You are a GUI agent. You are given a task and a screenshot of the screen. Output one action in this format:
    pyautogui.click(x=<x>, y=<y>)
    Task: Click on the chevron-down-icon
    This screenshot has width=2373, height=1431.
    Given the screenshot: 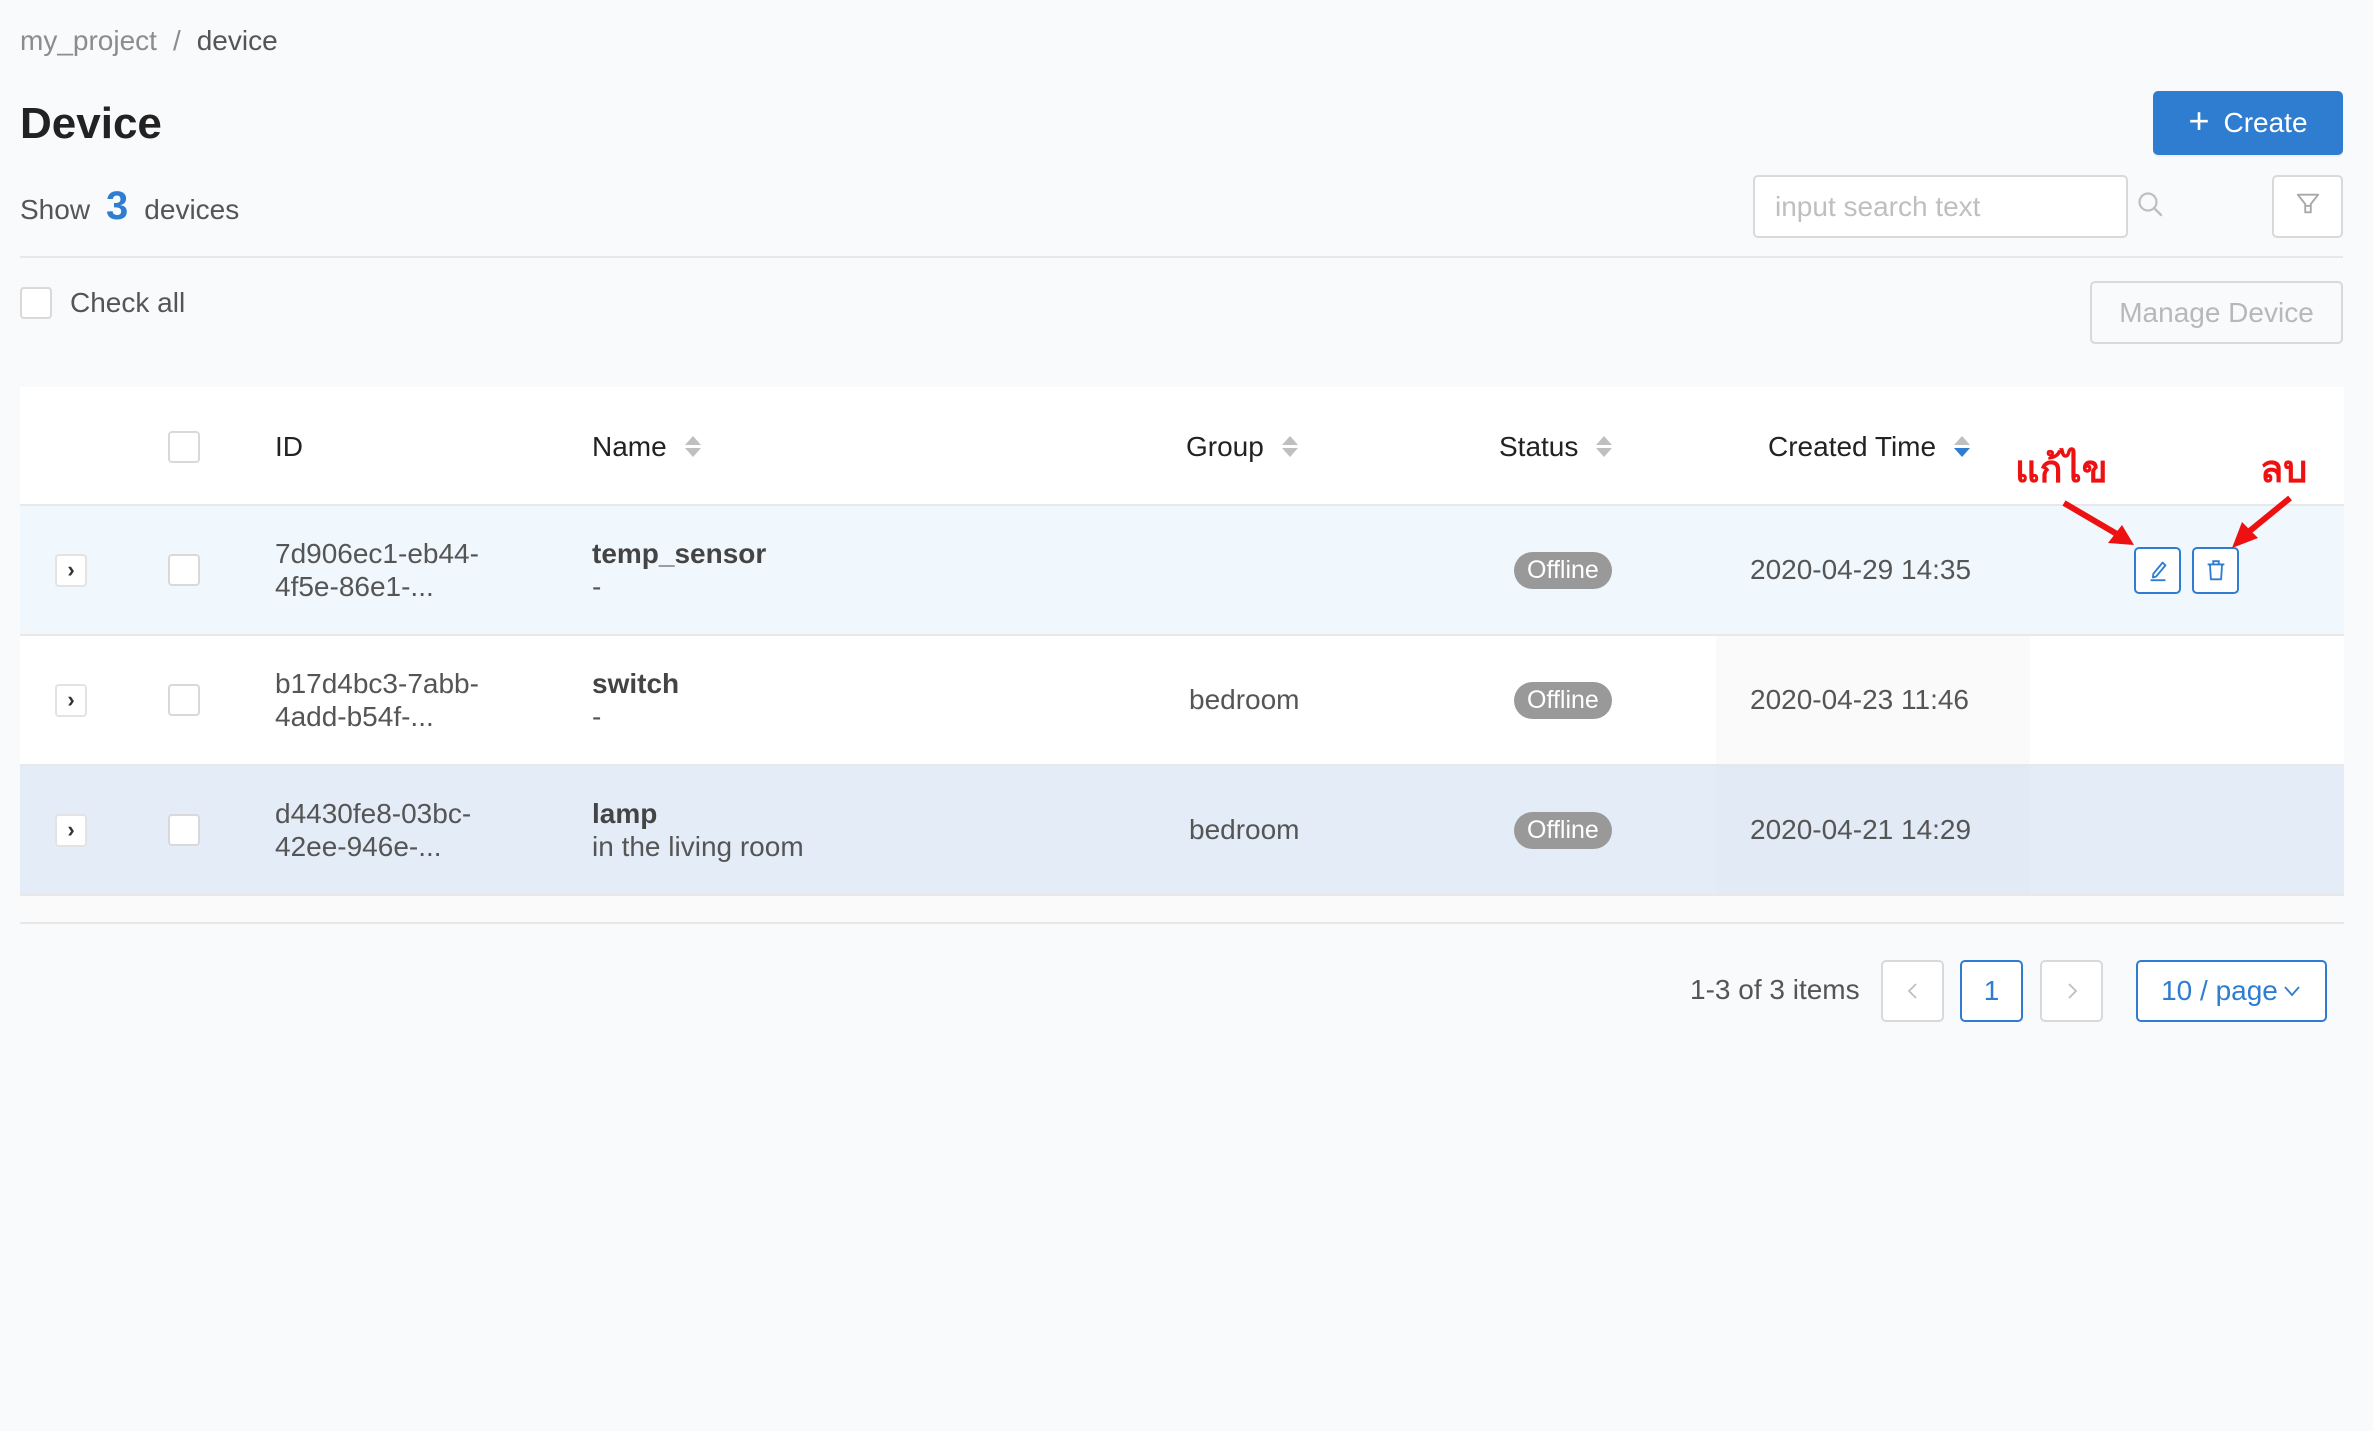 What is the action you would take?
    pyautogui.click(x=2292, y=991)
    